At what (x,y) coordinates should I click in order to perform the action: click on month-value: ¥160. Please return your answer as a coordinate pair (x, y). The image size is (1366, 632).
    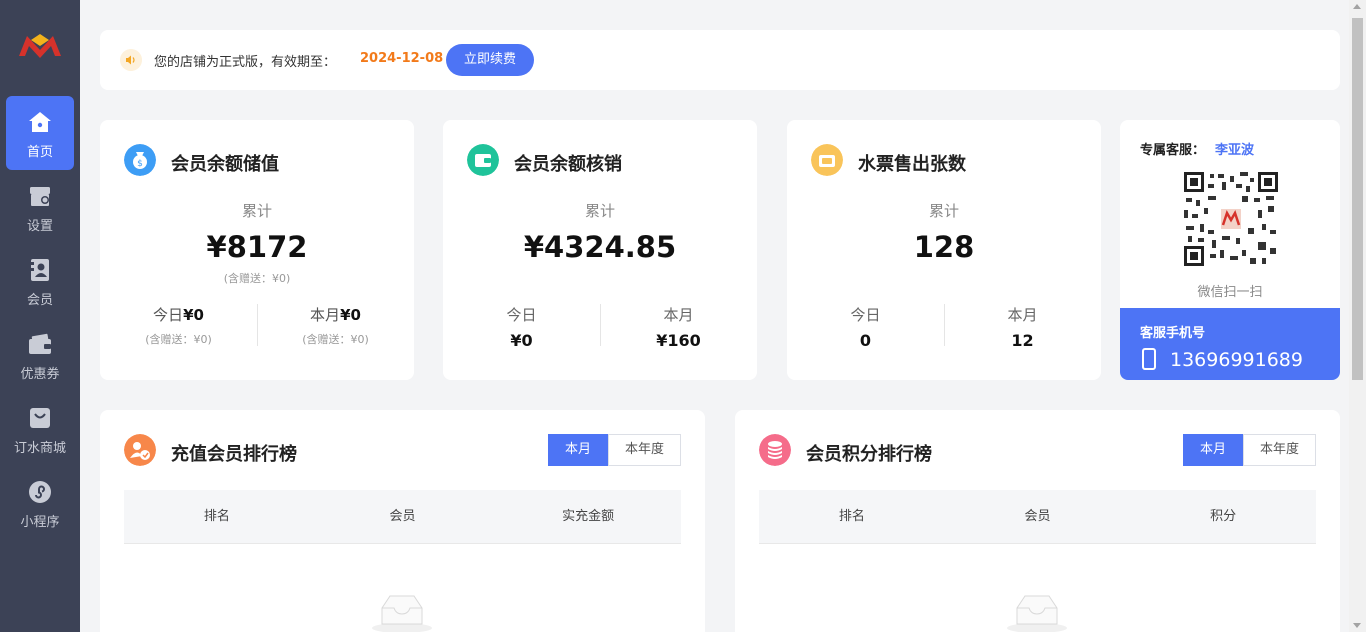
    Looking at the image, I should click on (678, 340).